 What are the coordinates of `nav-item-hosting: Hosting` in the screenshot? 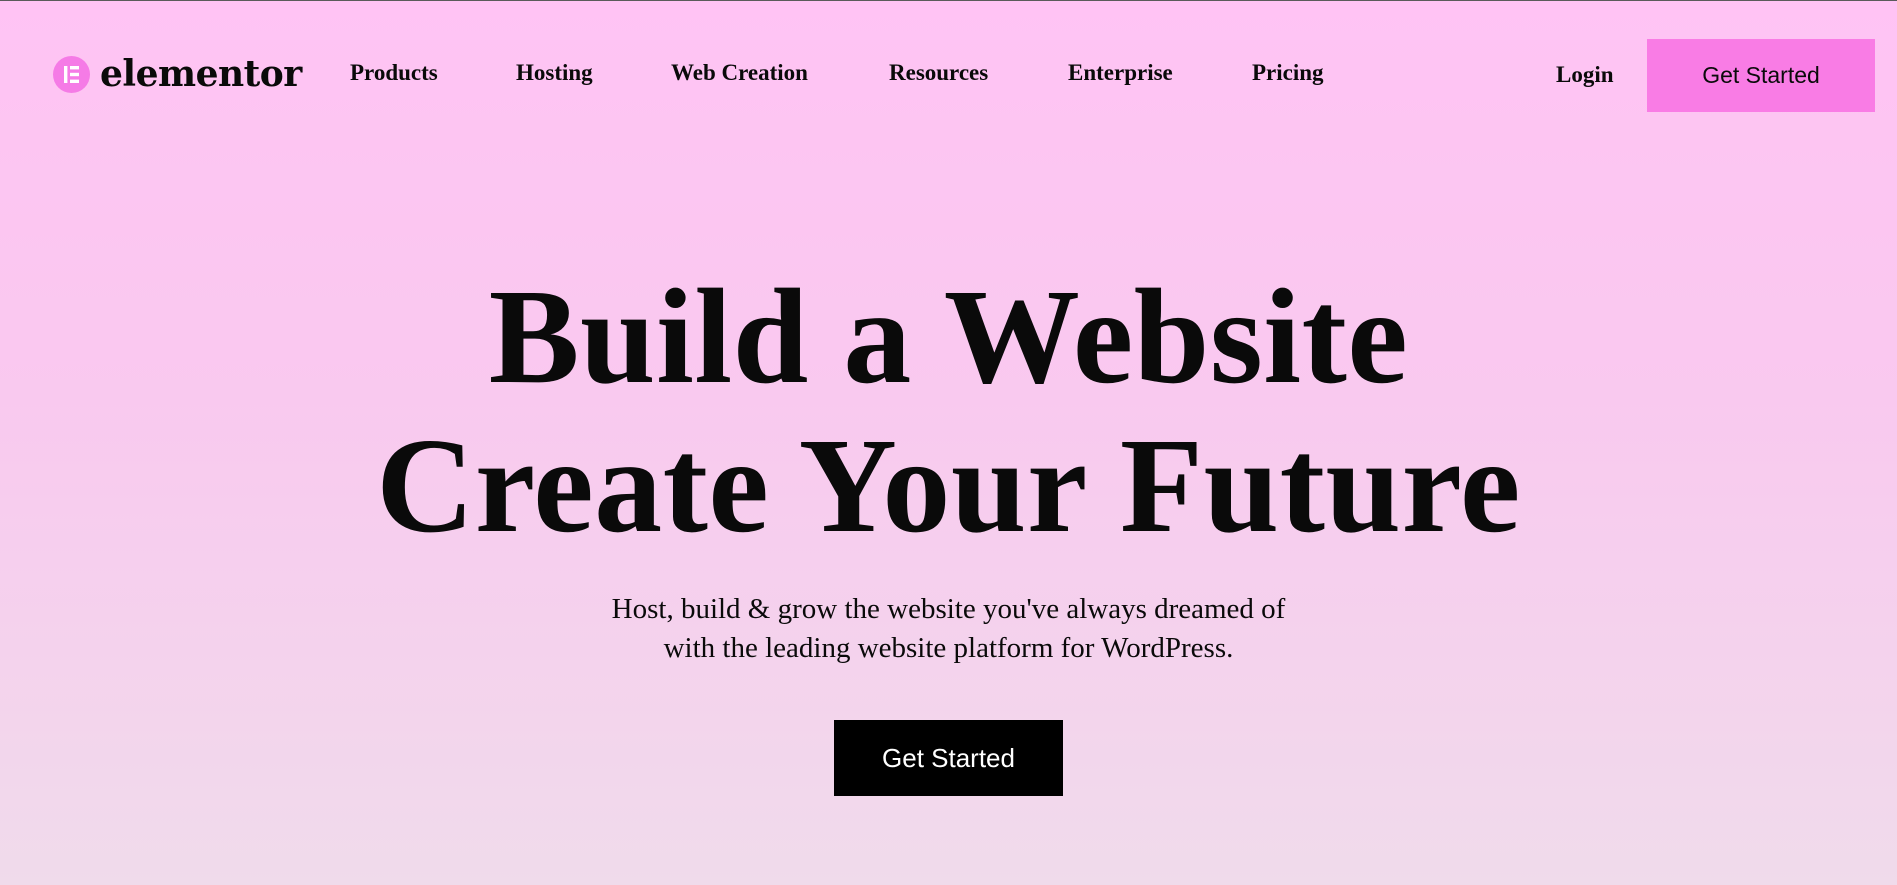 It's located at (554, 73).